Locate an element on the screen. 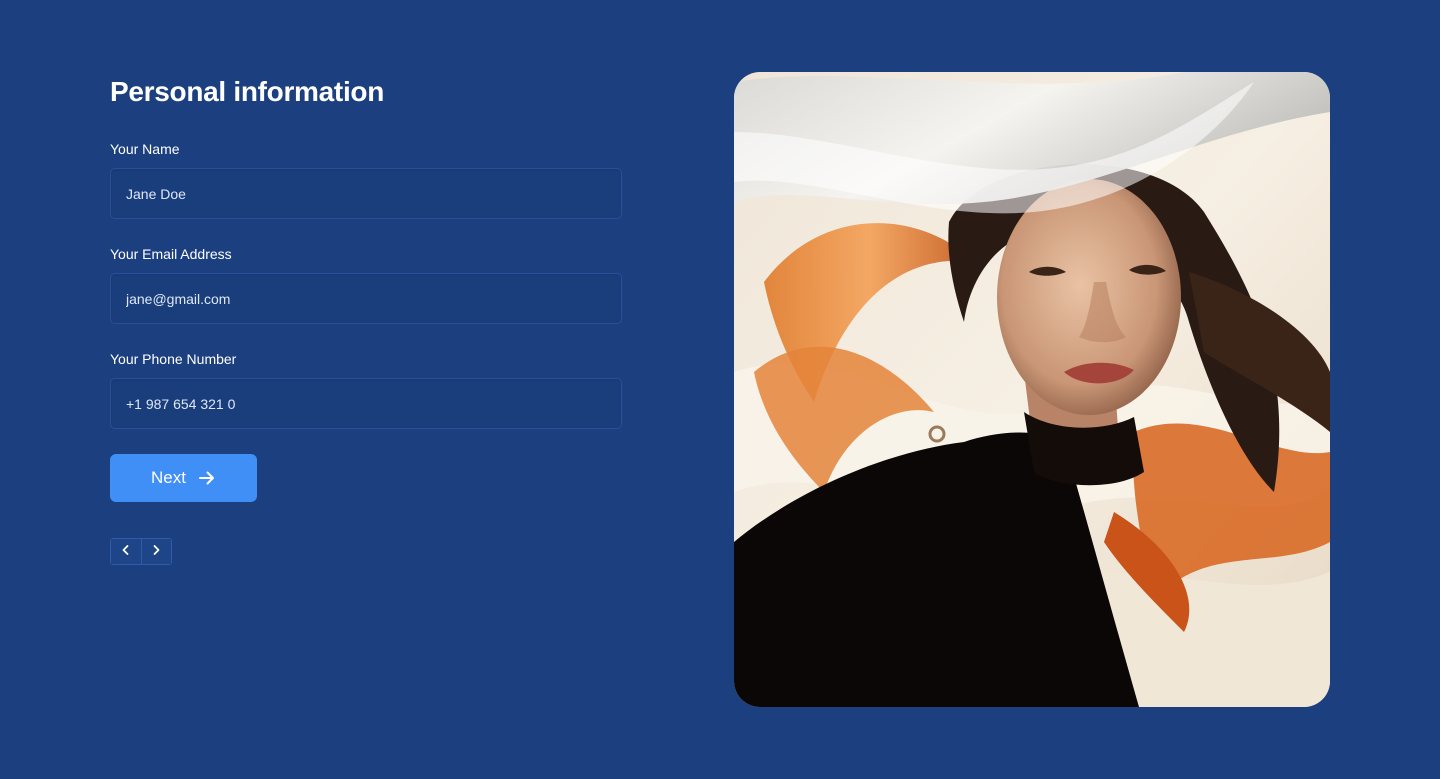  next-button-label: Next is located at coordinates (168, 477).